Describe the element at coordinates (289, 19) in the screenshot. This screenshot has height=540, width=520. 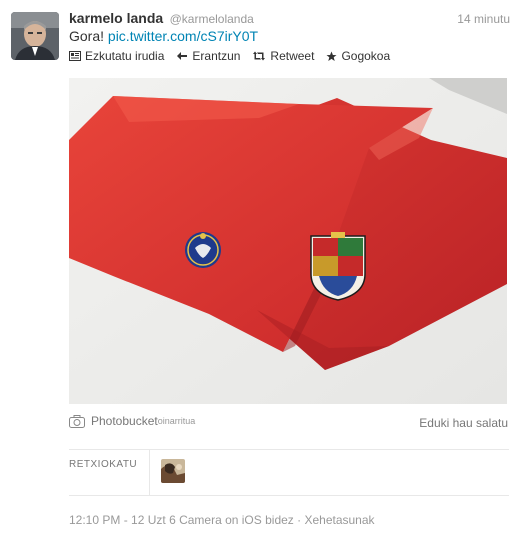
I see `tweet-header: karmelo landa @karmelolanda 14 minutu` at that location.